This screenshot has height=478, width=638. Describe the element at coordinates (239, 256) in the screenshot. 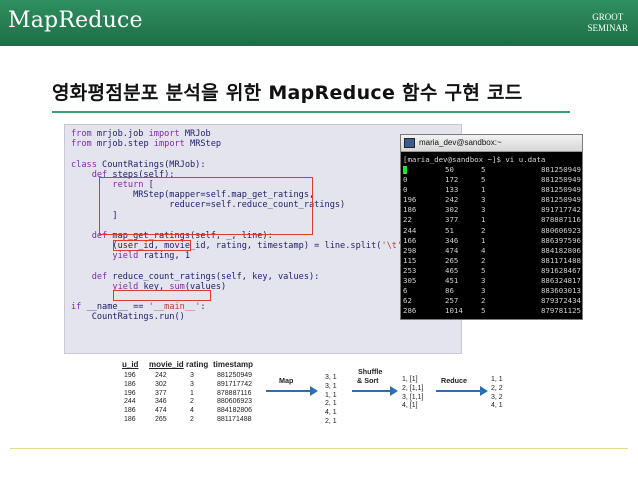

I see `code-line: yield rating, 1` at that location.